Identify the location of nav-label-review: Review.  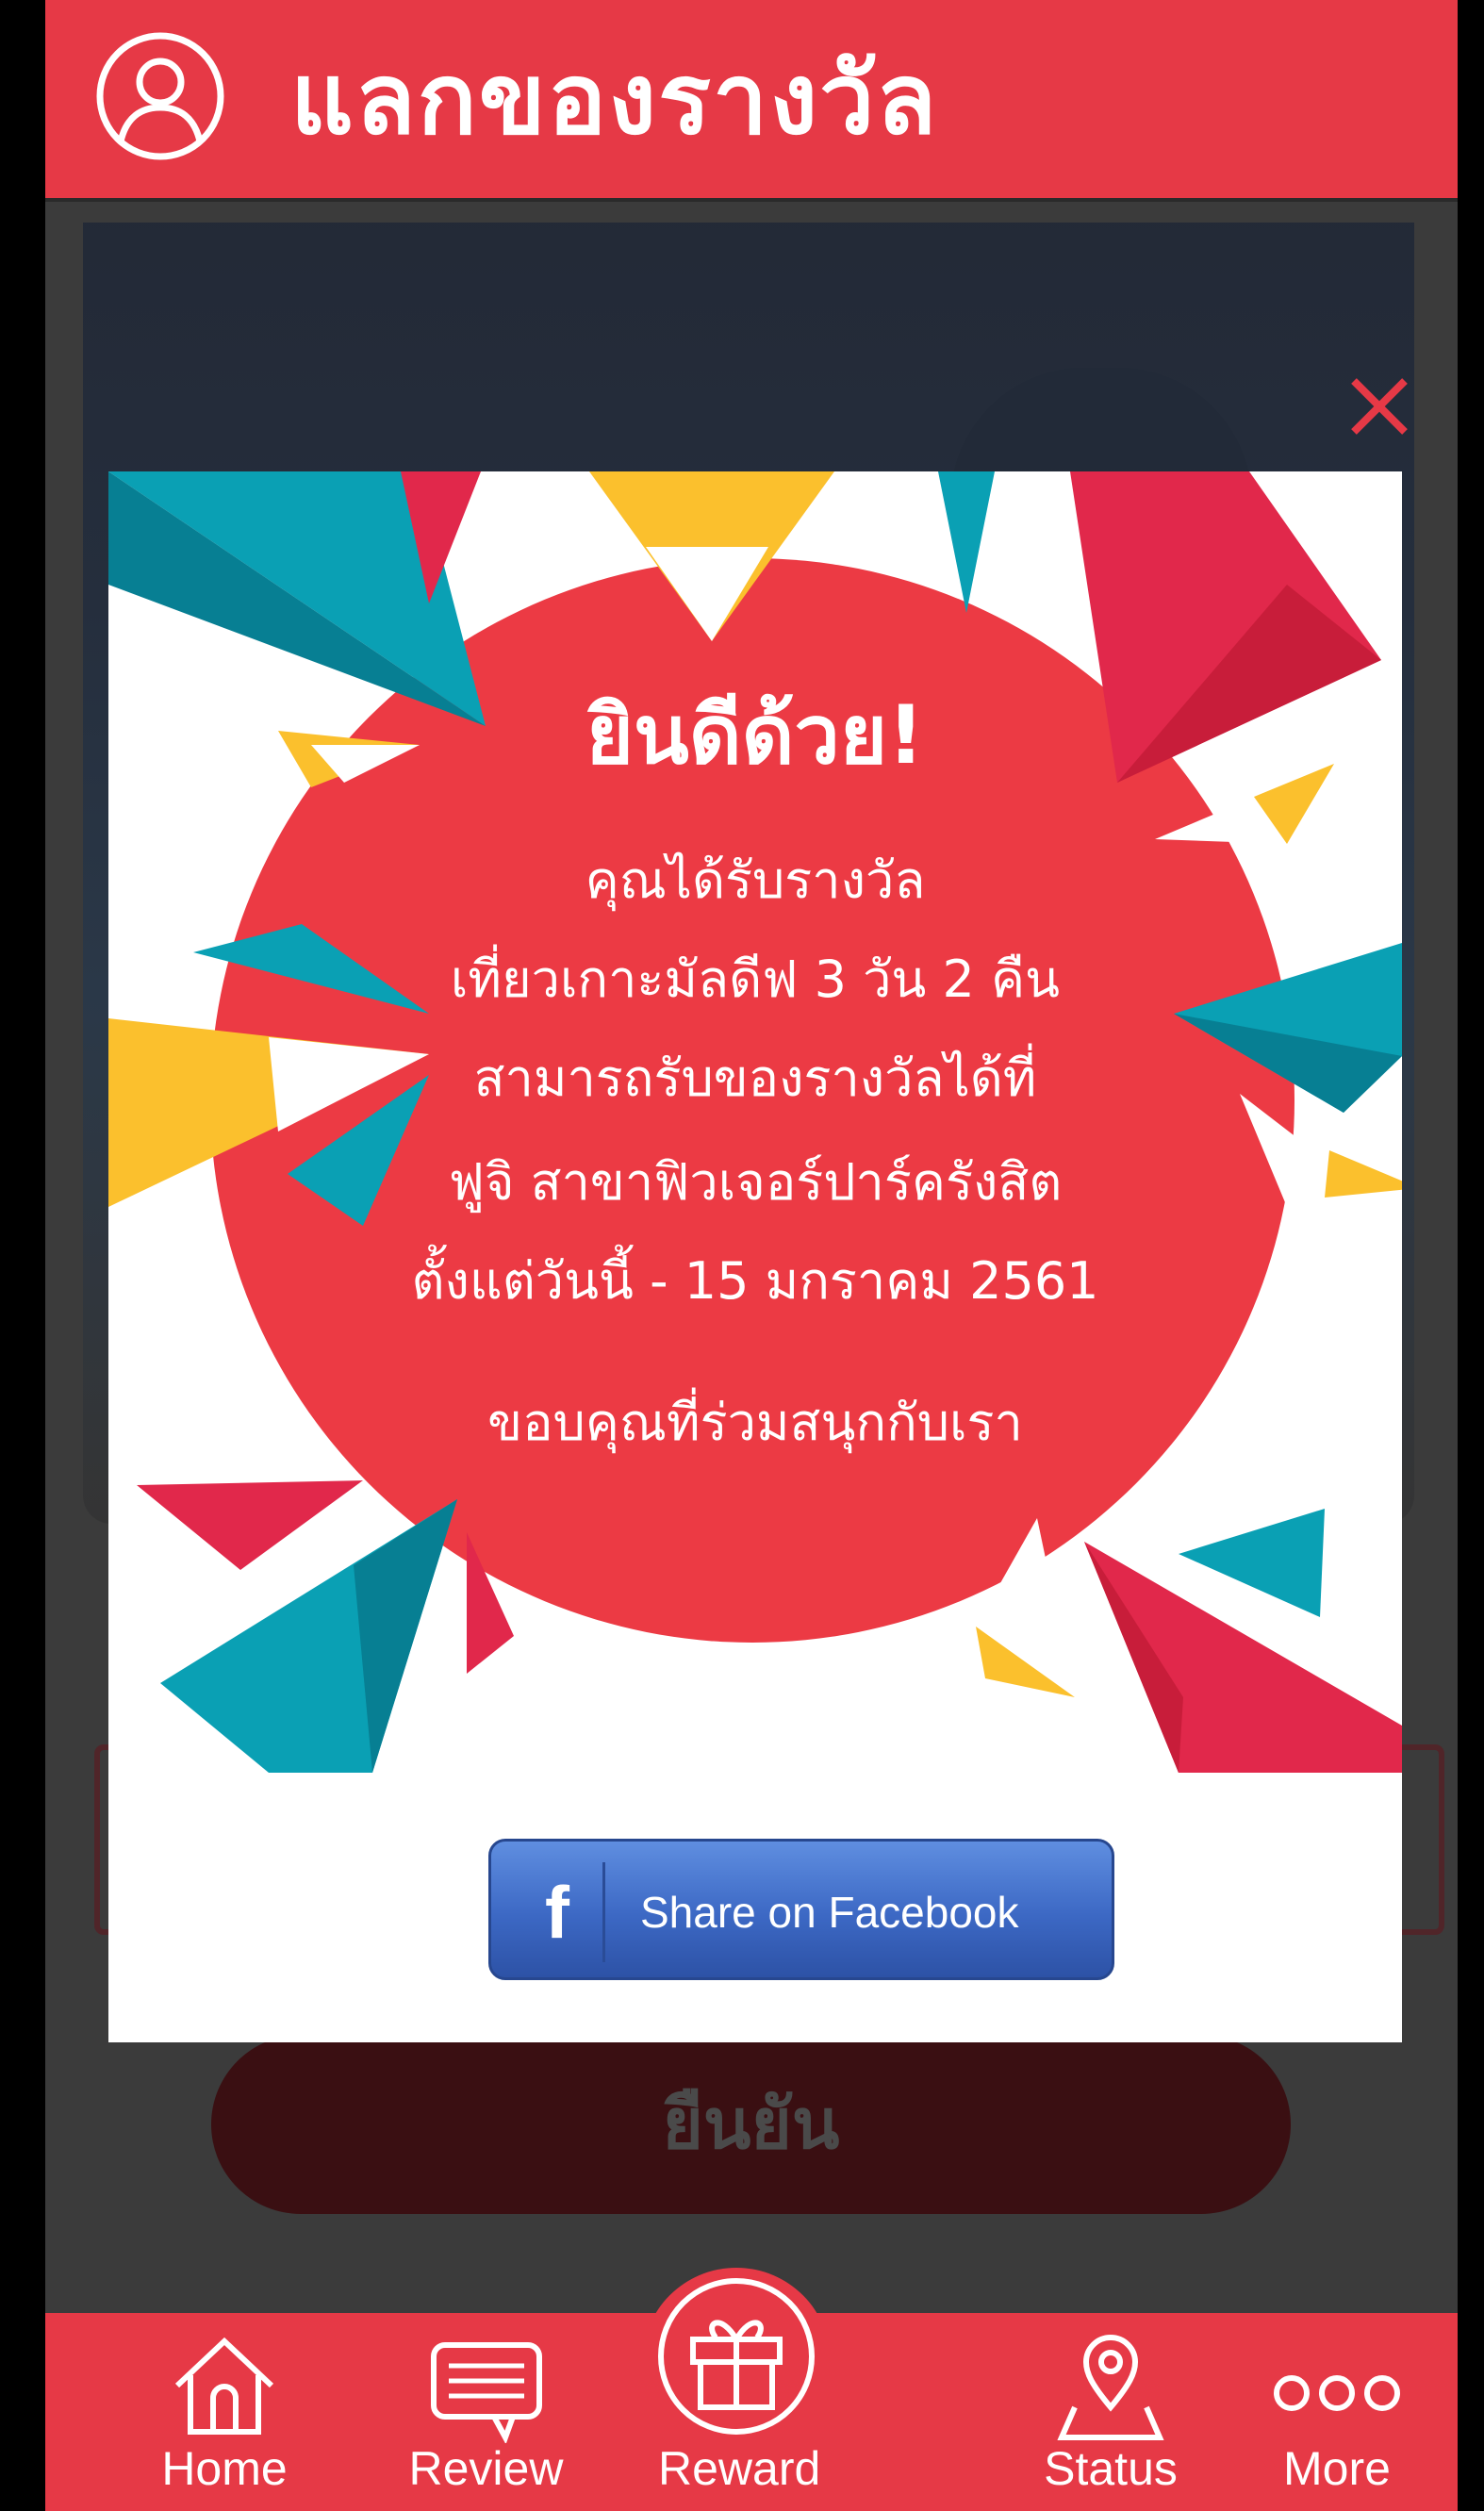
(486, 2468).